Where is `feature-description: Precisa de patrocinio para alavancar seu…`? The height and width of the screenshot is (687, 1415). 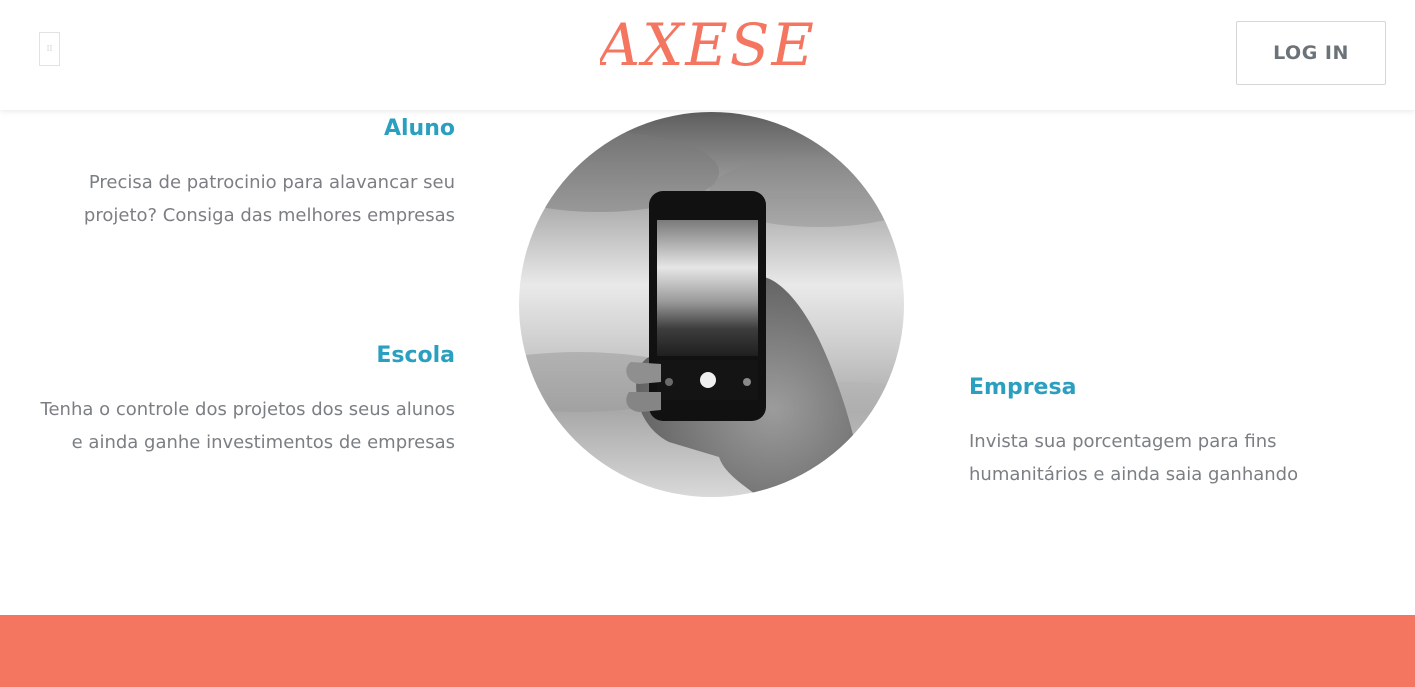 feature-description: Precisa de patrocinio para alavancar seu… is located at coordinates (269, 199).